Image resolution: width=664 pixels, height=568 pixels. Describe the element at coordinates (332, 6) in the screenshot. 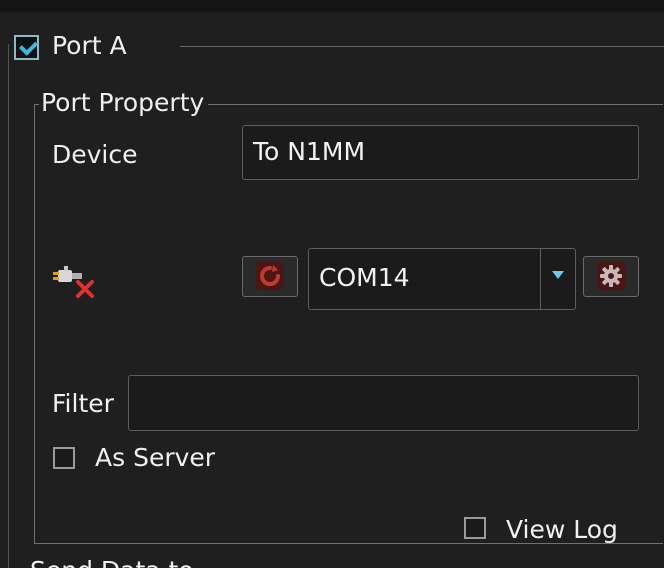

I see `top-strip` at that location.